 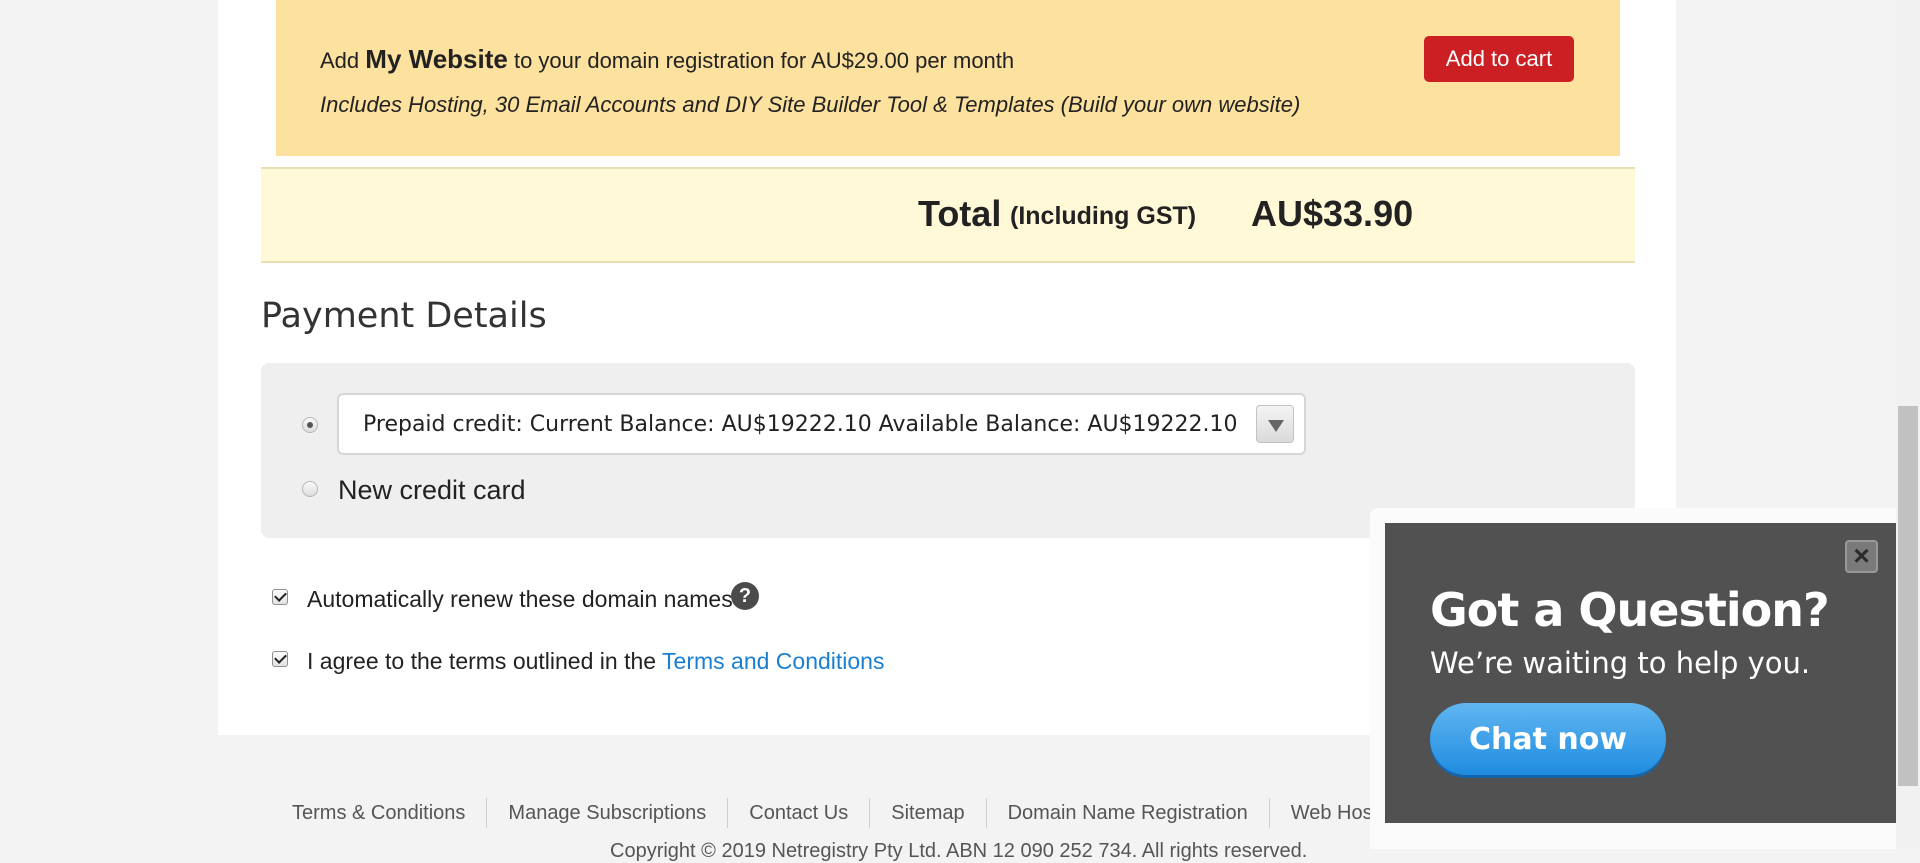 I want to click on total-value: AU$33.90, so click(x=1332, y=213).